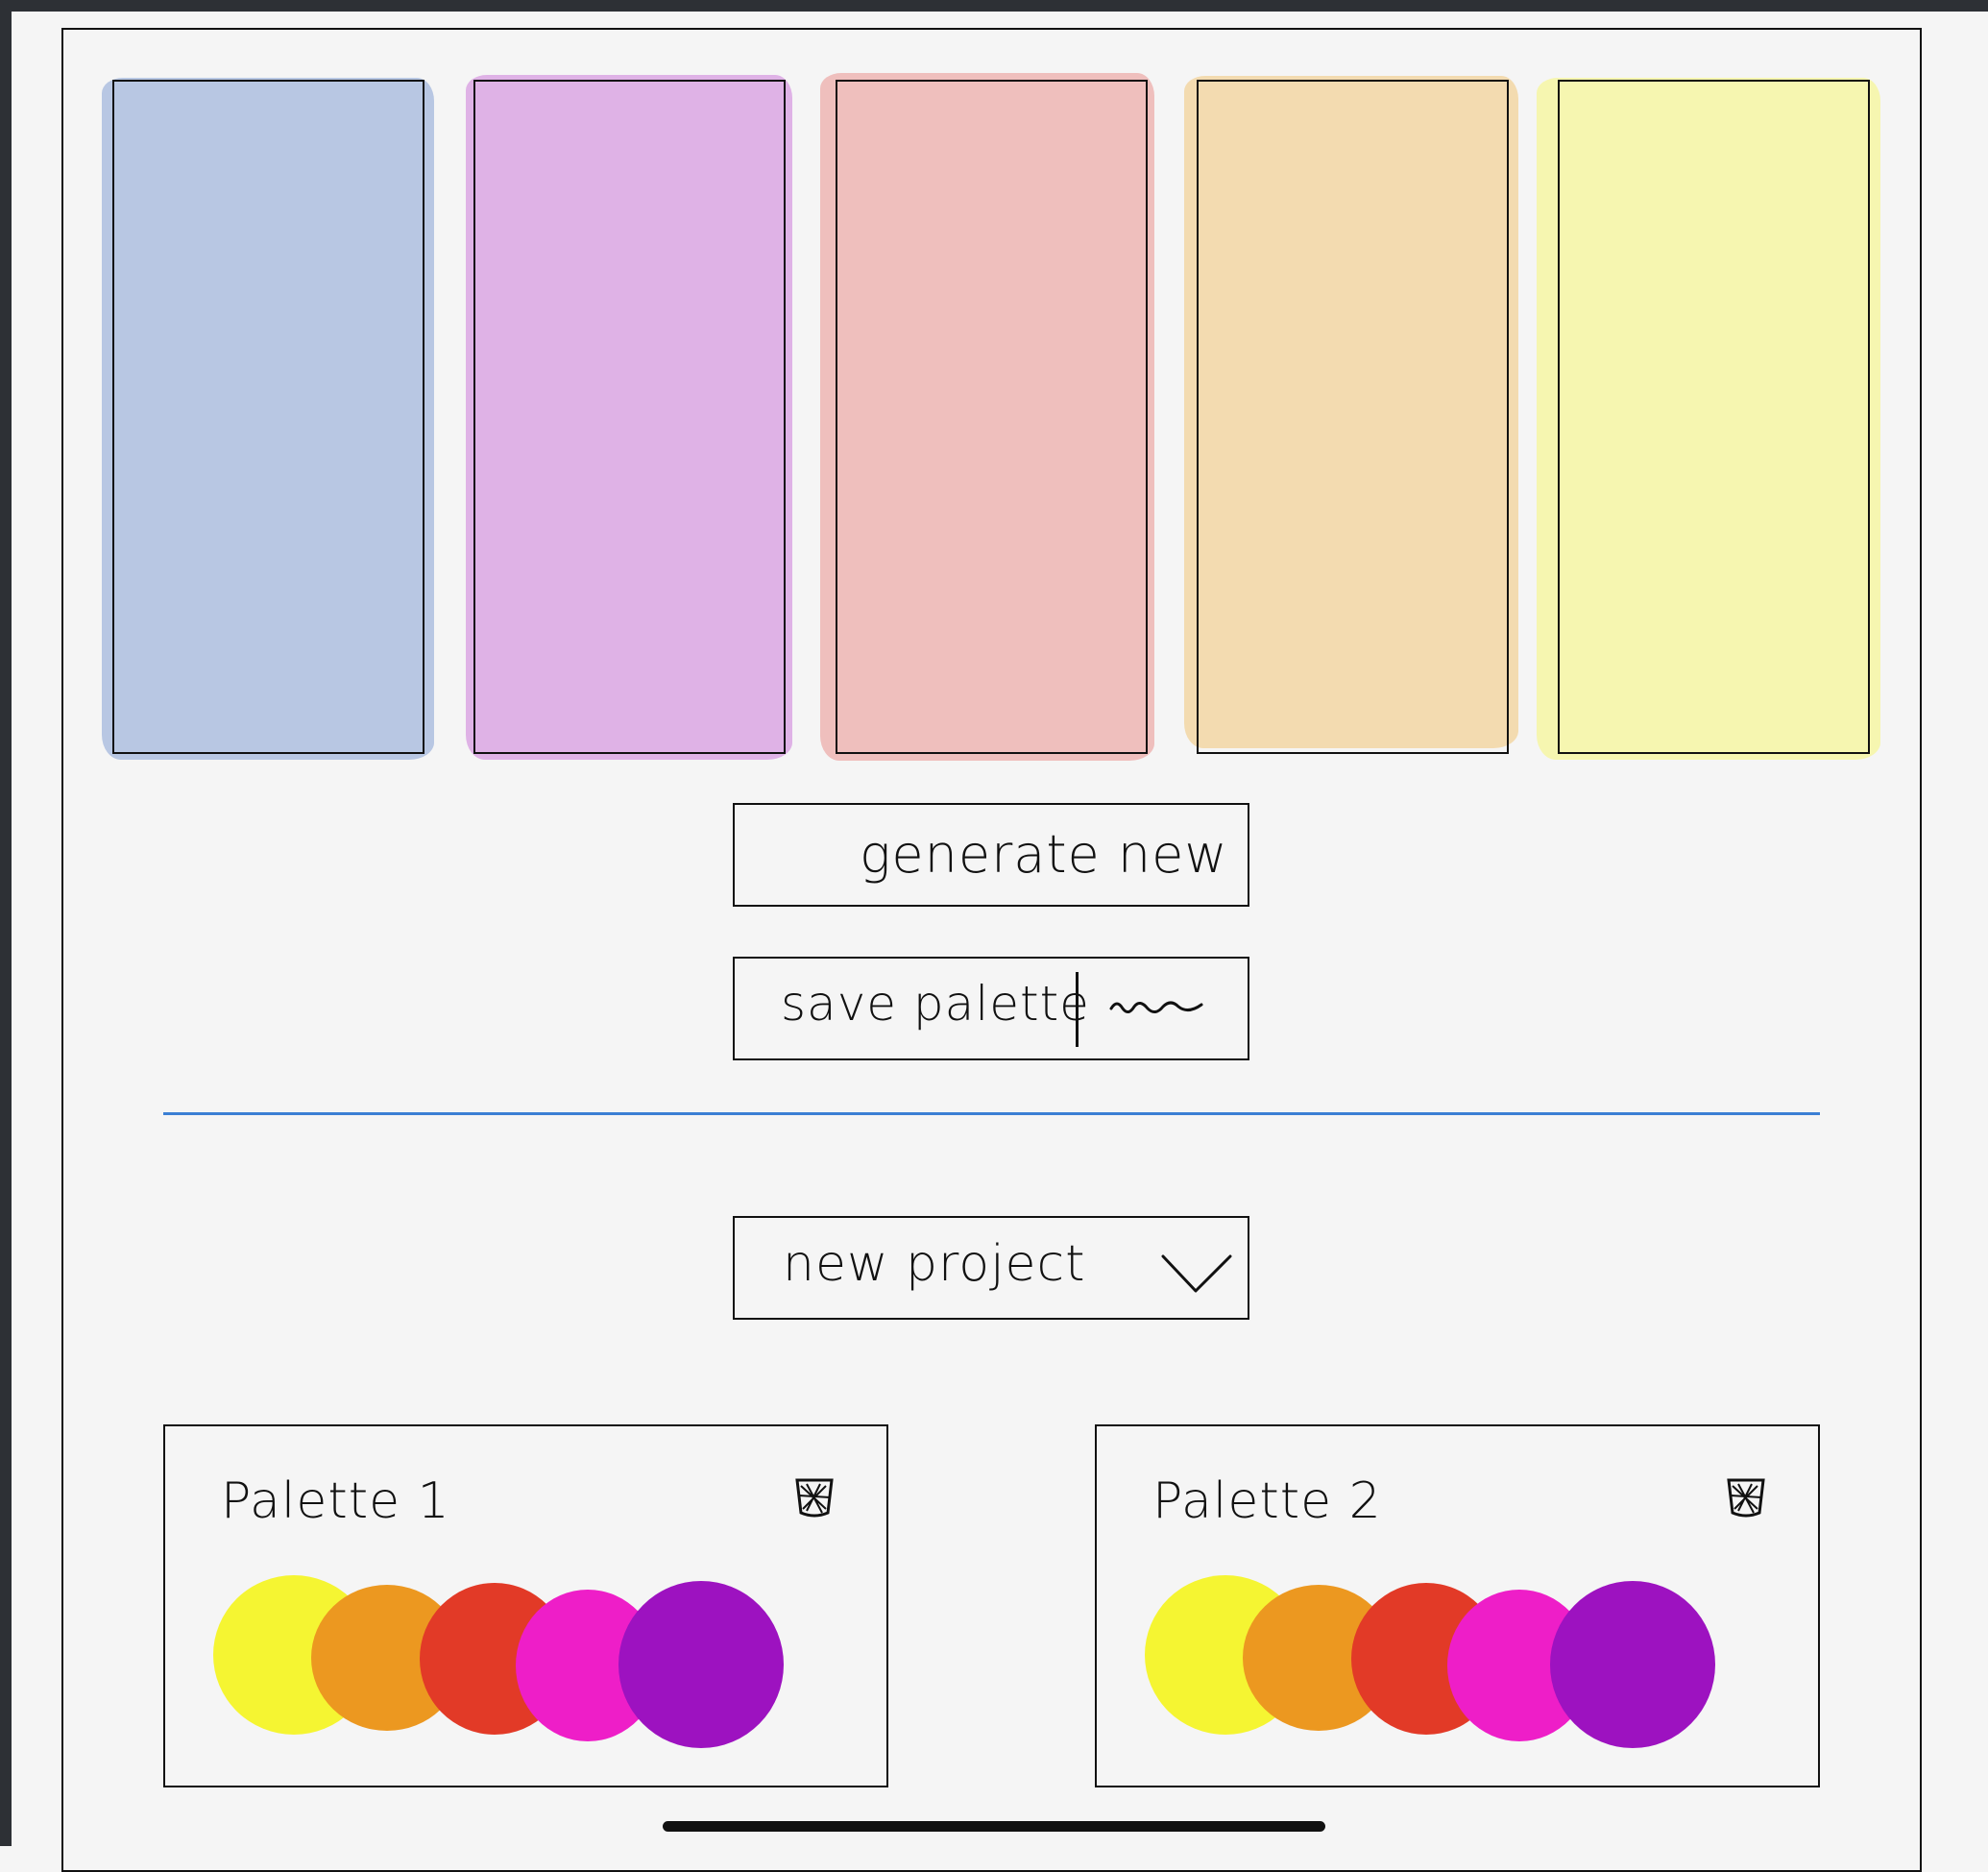  Describe the element at coordinates (935, 1264) in the screenshot. I see `project-select-value: new project` at that location.